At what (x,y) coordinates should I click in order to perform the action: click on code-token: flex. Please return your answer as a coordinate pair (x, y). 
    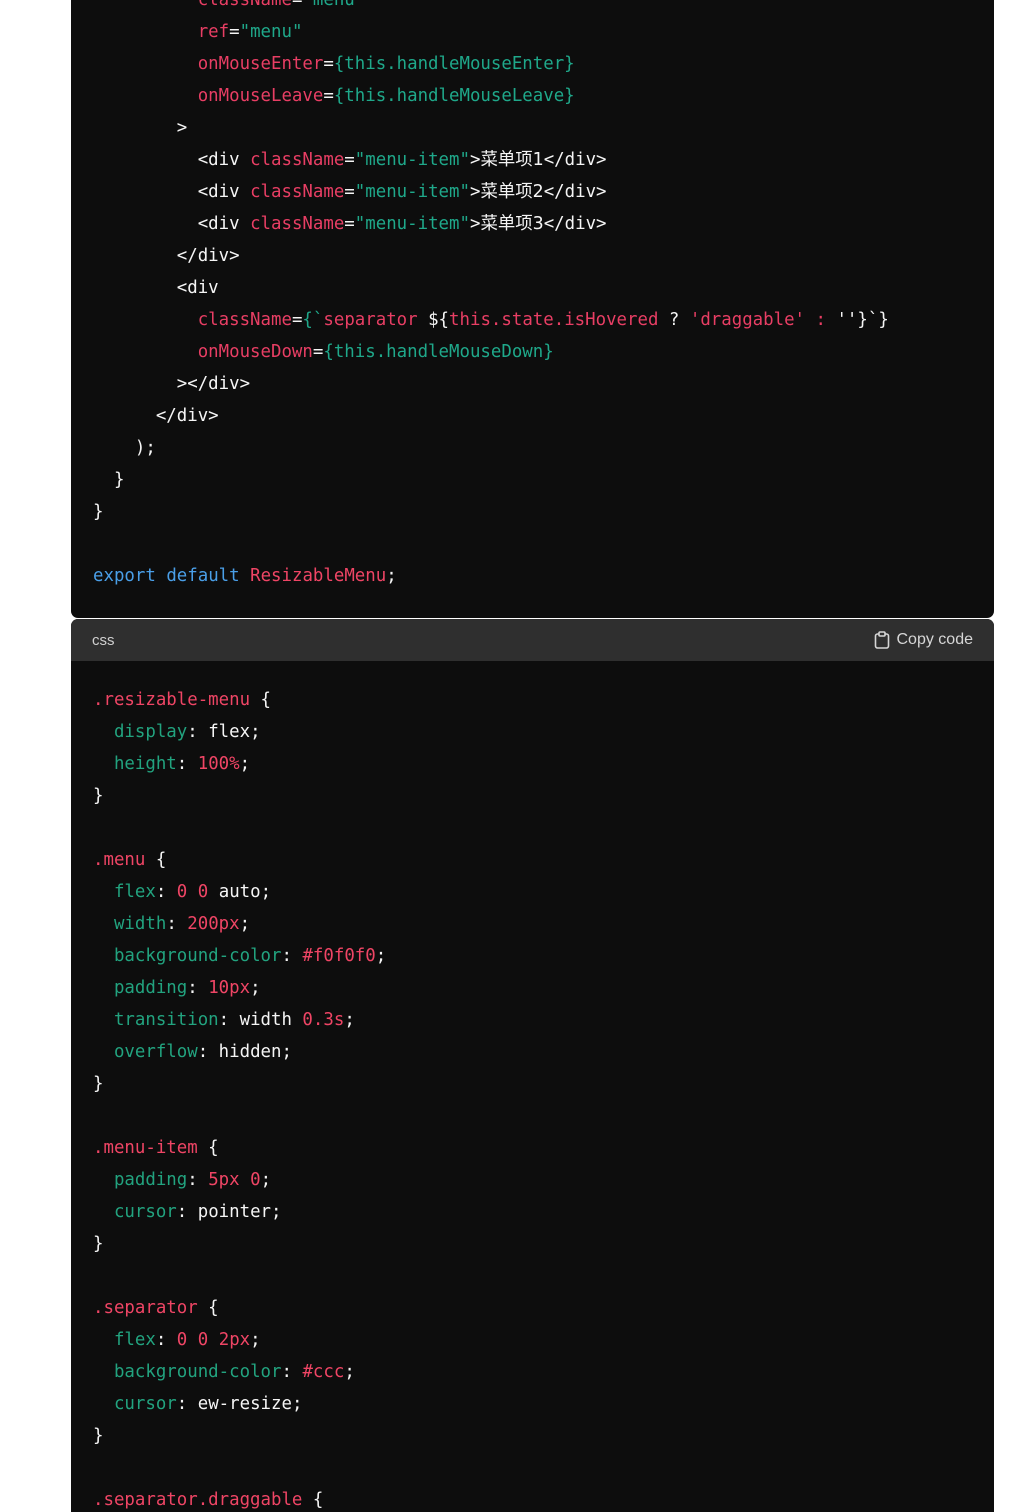
    Looking at the image, I should click on (134, 892).